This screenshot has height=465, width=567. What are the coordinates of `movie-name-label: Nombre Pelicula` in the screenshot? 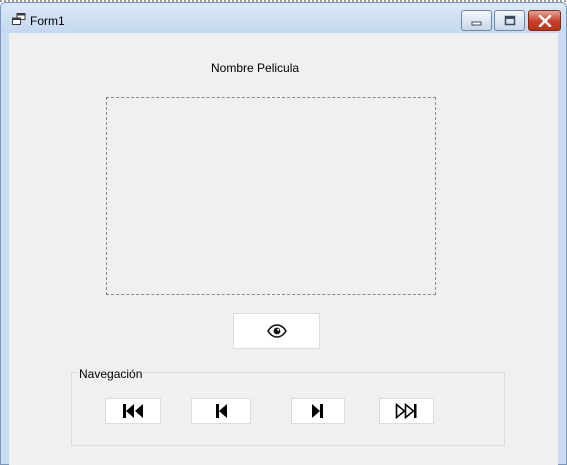 It's located at (255, 68).